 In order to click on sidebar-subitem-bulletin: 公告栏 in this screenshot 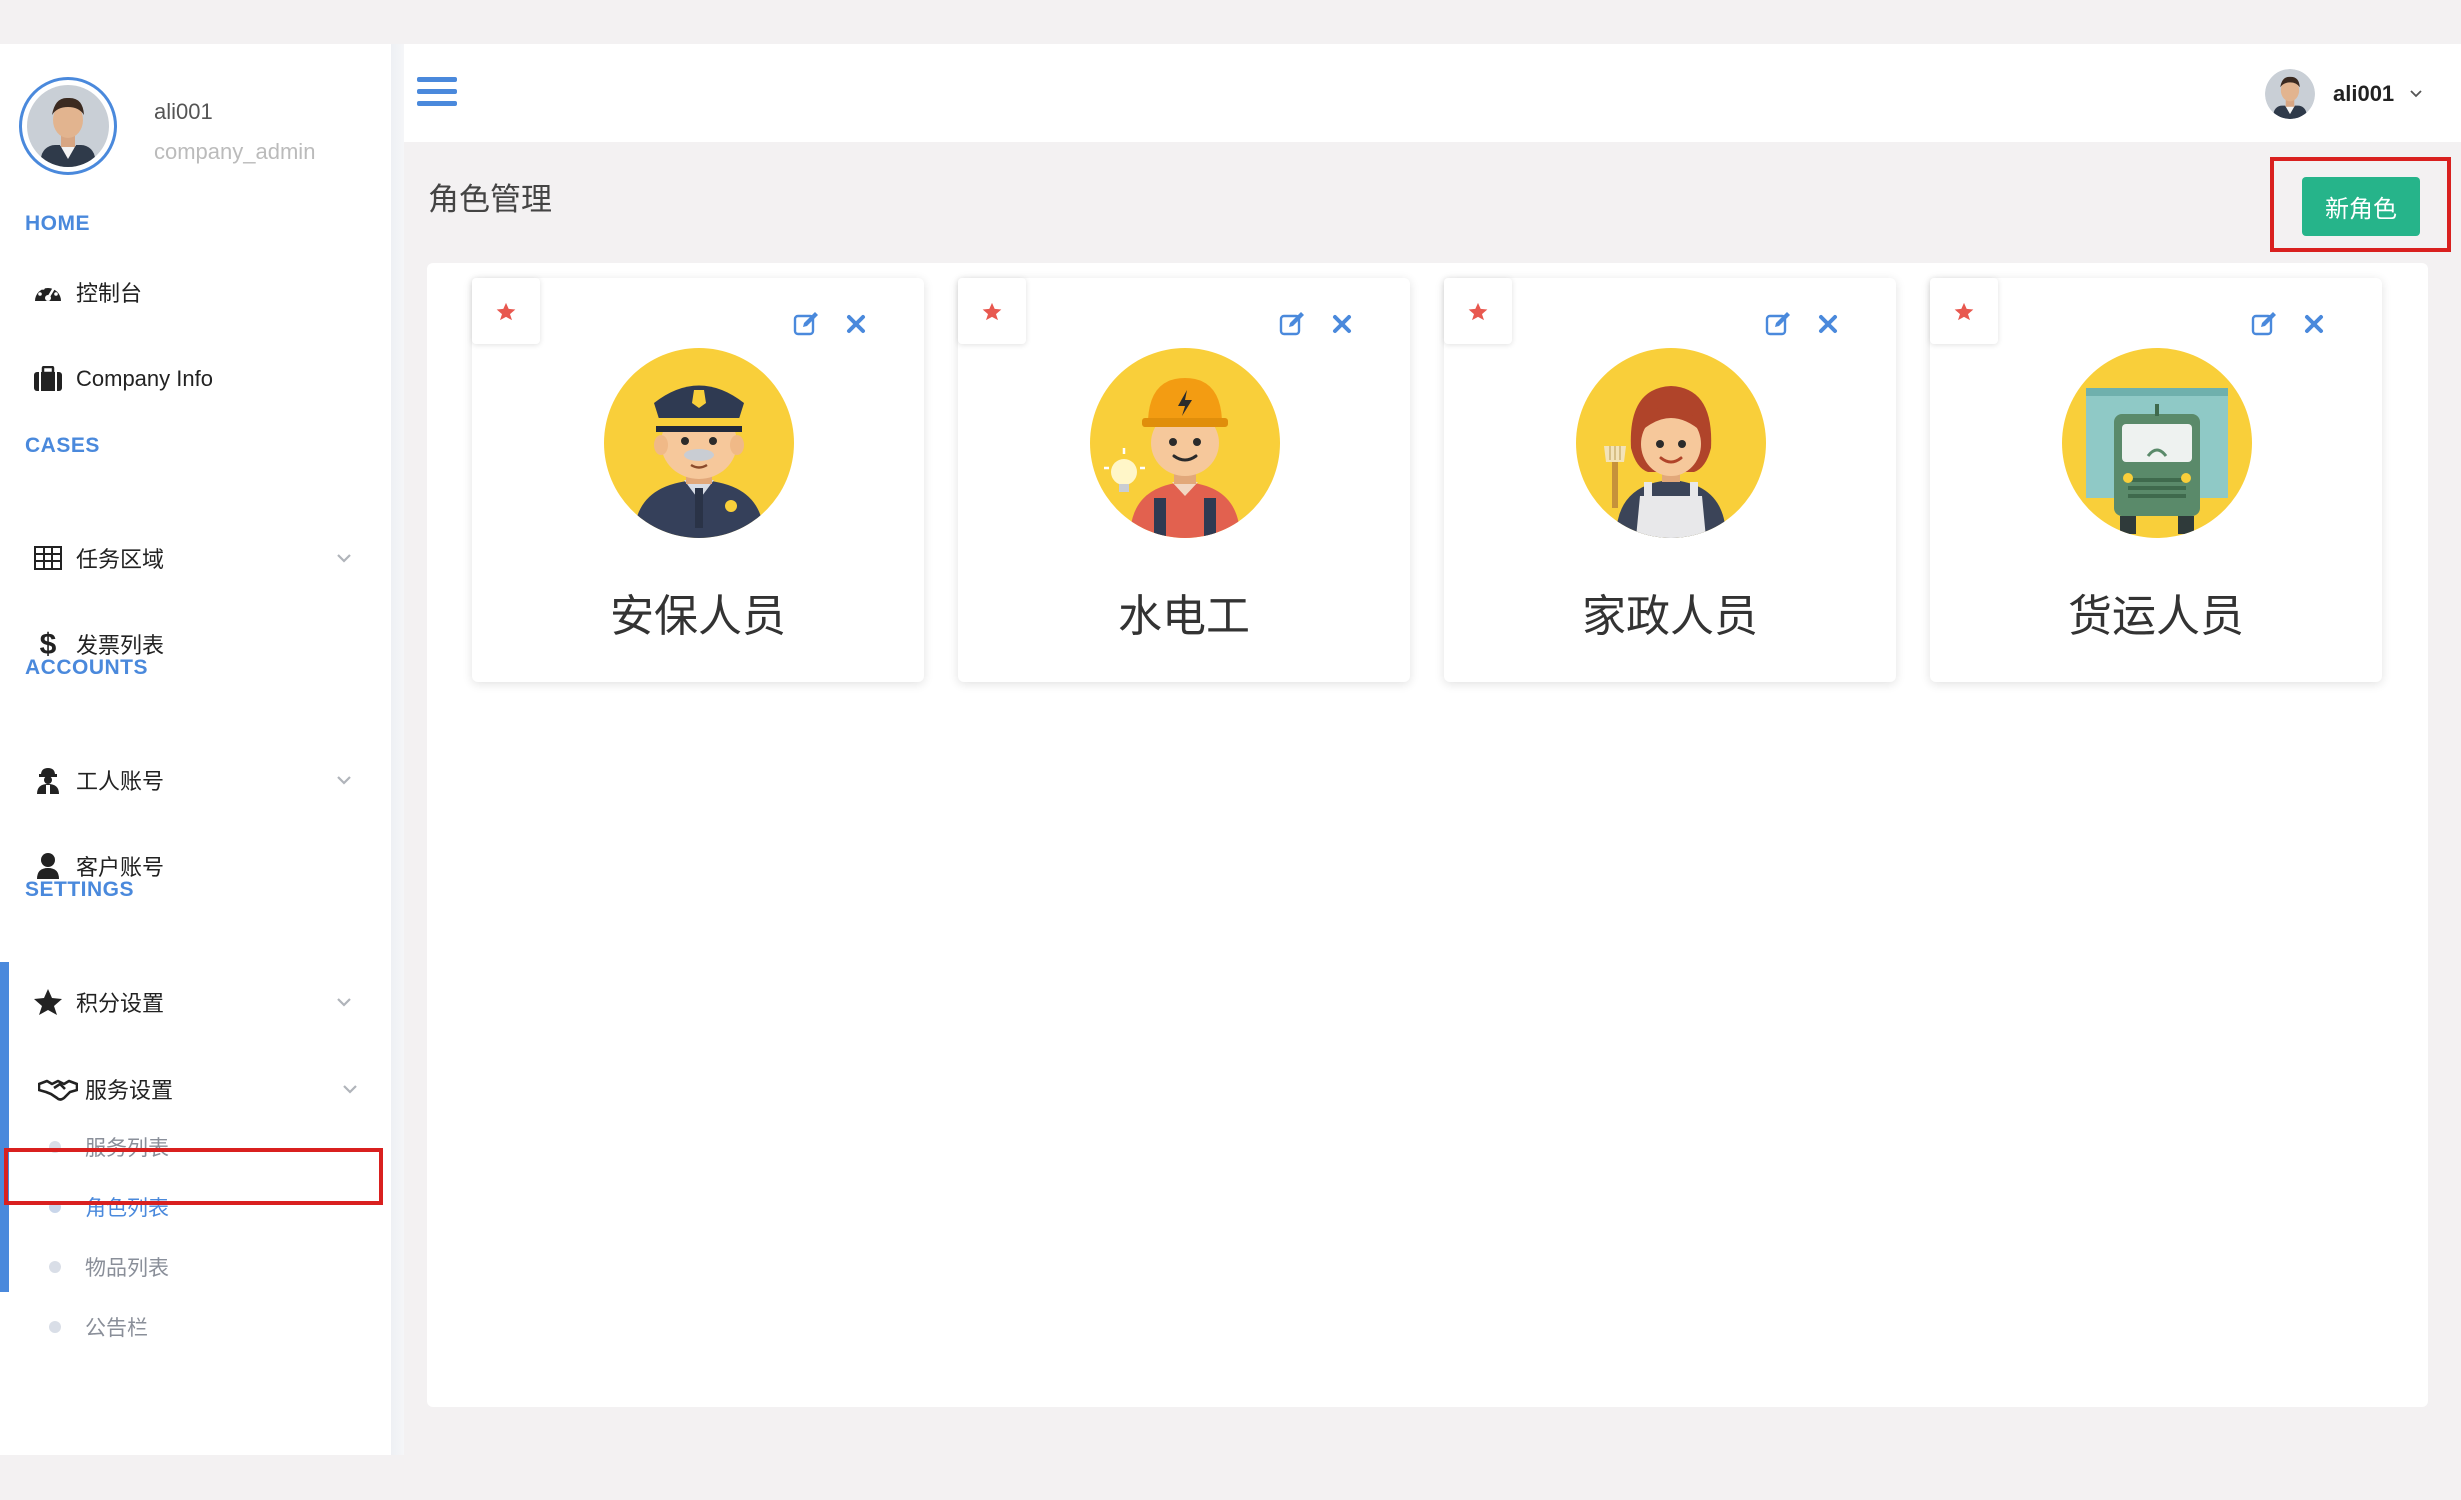, I will do `click(200, 1327)`.